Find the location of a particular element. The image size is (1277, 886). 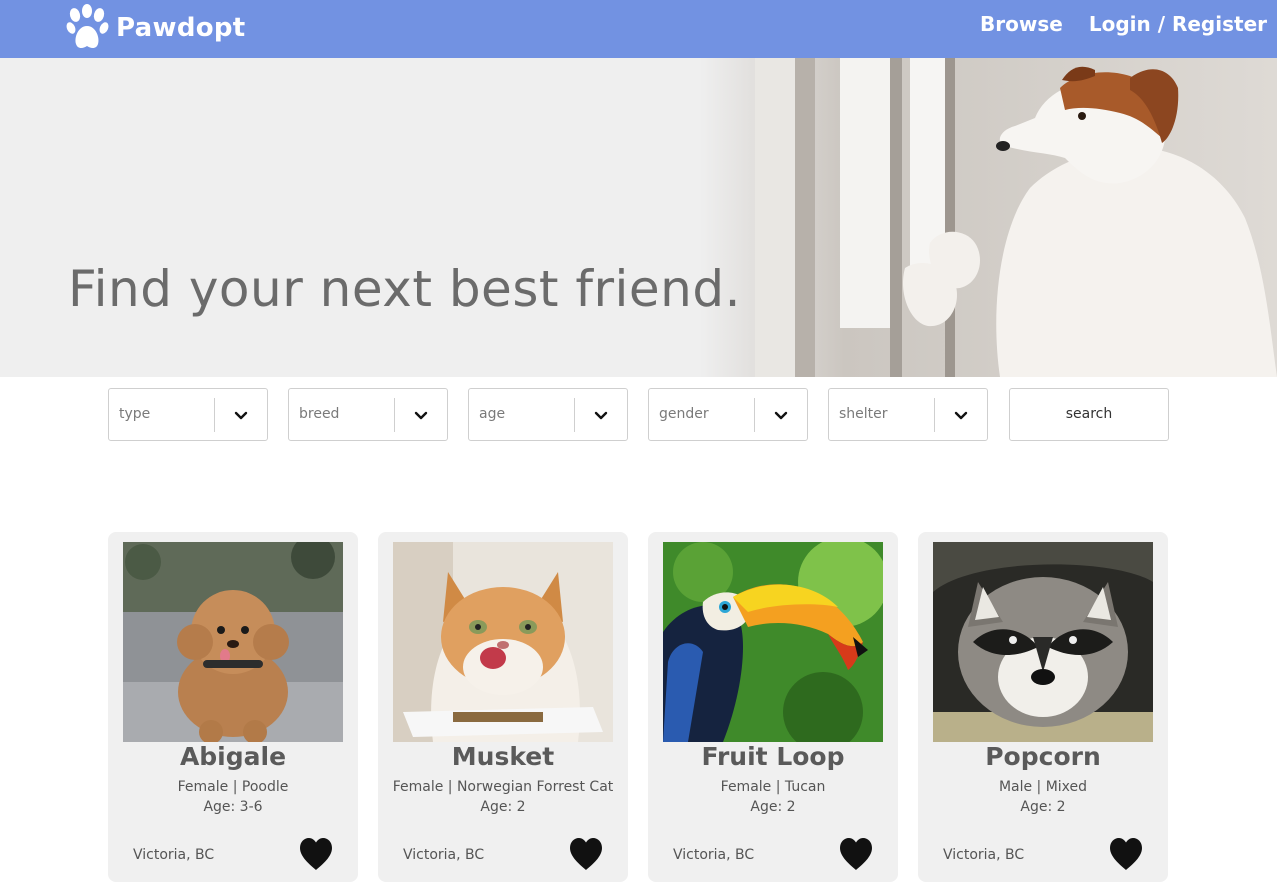

pet-age: Age: 3-6 is located at coordinates (233, 807).